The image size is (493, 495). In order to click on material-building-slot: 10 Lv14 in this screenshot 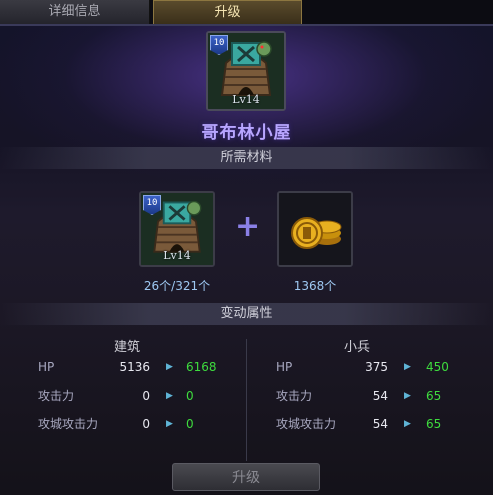, I will do `click(177, 229)`.